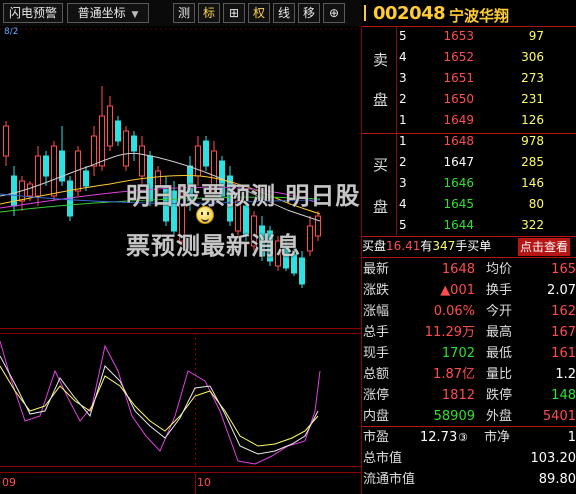 The width and height of the screenshot is (576, 494). I want to click on stat-left: 最新 1648, so click(419, 269).